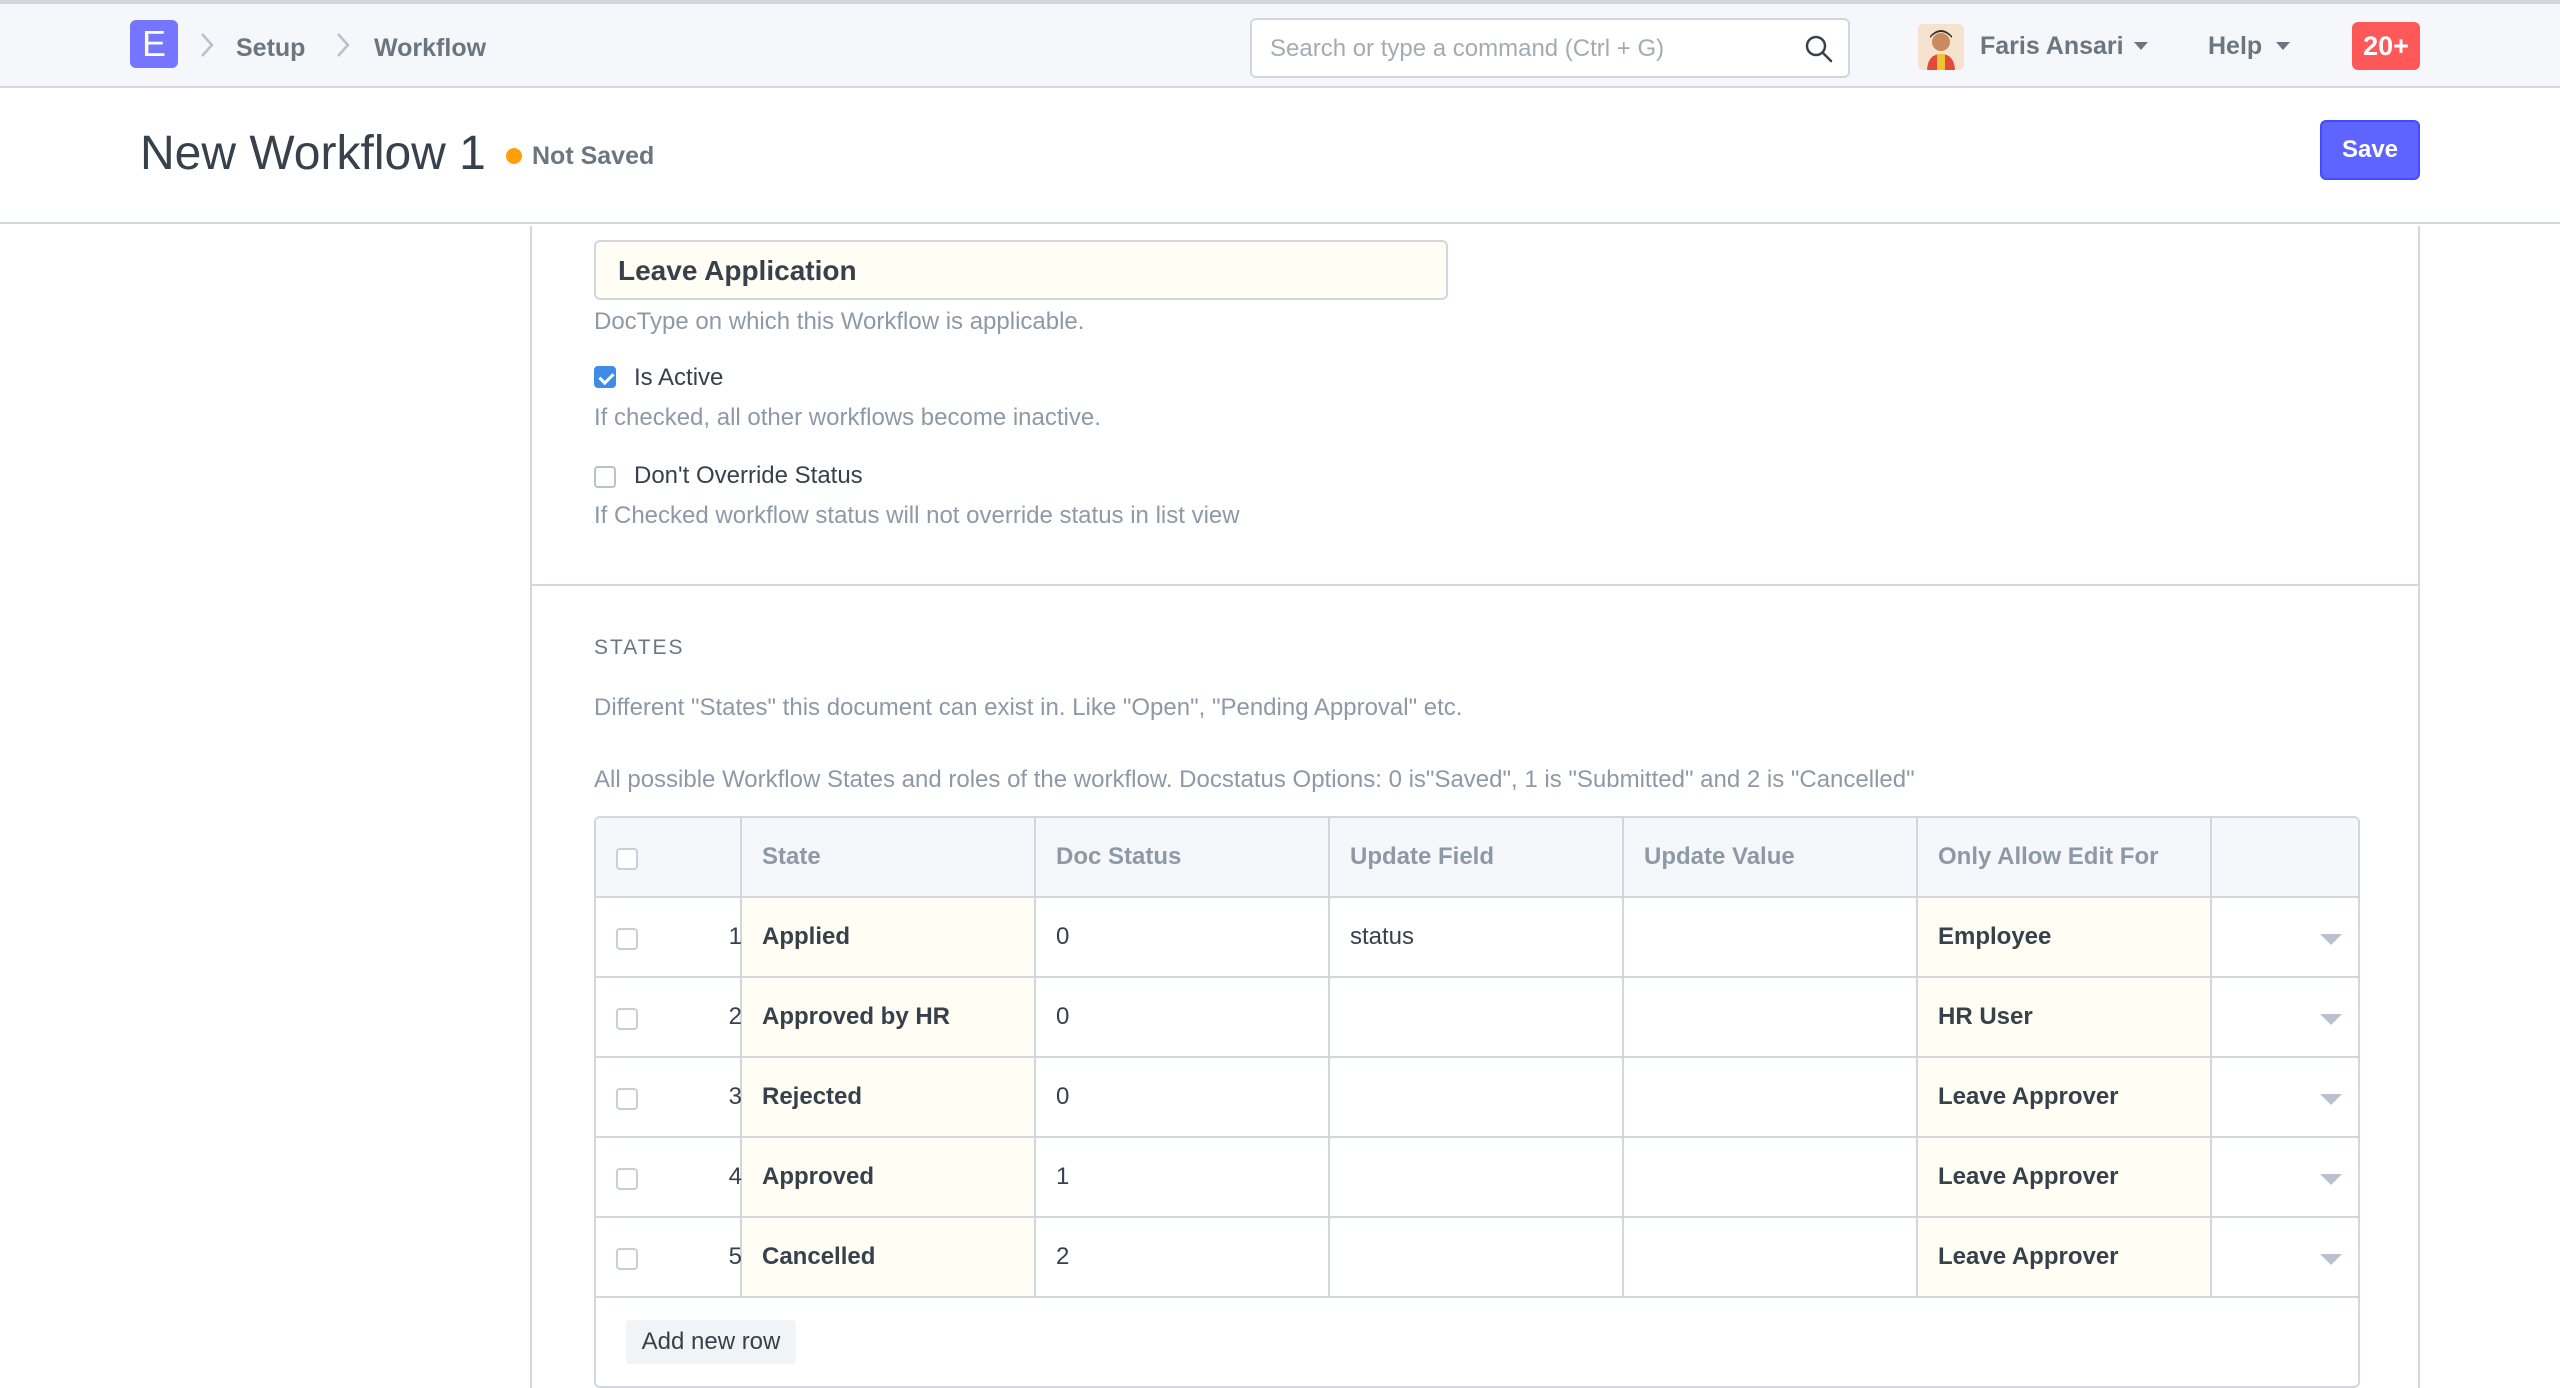 The image size is (2560, 1388). Describe the element at coordinates (2065, 857) in the screenshot. I see `column-header-allow-edit-for: Only Allow Edit For` at that location.